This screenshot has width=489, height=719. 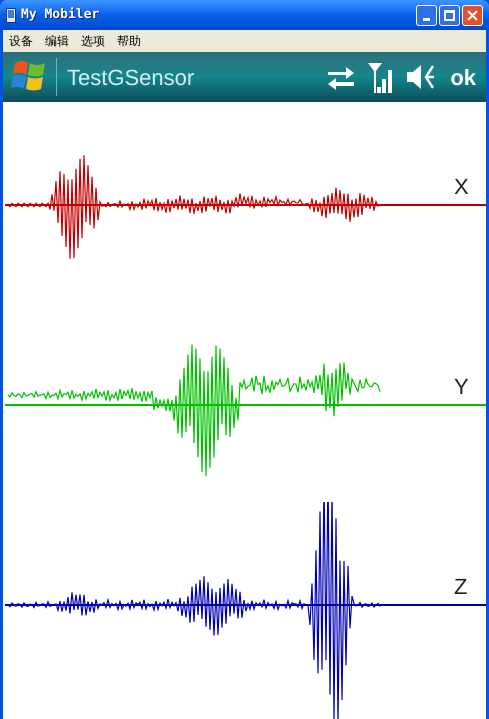 What do you see at coordinates (21, 41) in the screenshot?
I see `menu-item: 设备` at bounding box center [21, 41].